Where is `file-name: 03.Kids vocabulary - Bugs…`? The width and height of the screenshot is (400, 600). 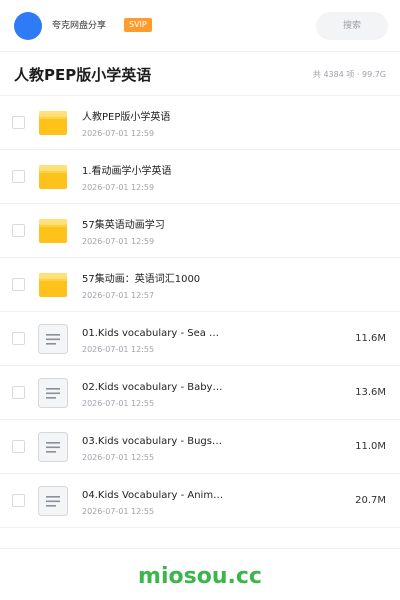
file-name: 03.Kids vocabulary - Bugs… is located at coordinates (152, 441).